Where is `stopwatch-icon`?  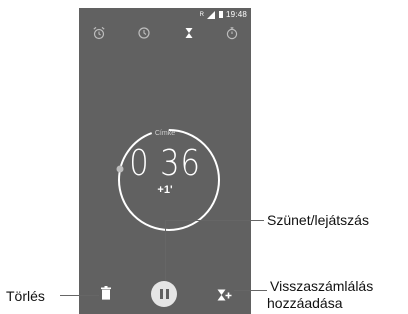 stopwatch-icon is located at coordinates (232, 33).